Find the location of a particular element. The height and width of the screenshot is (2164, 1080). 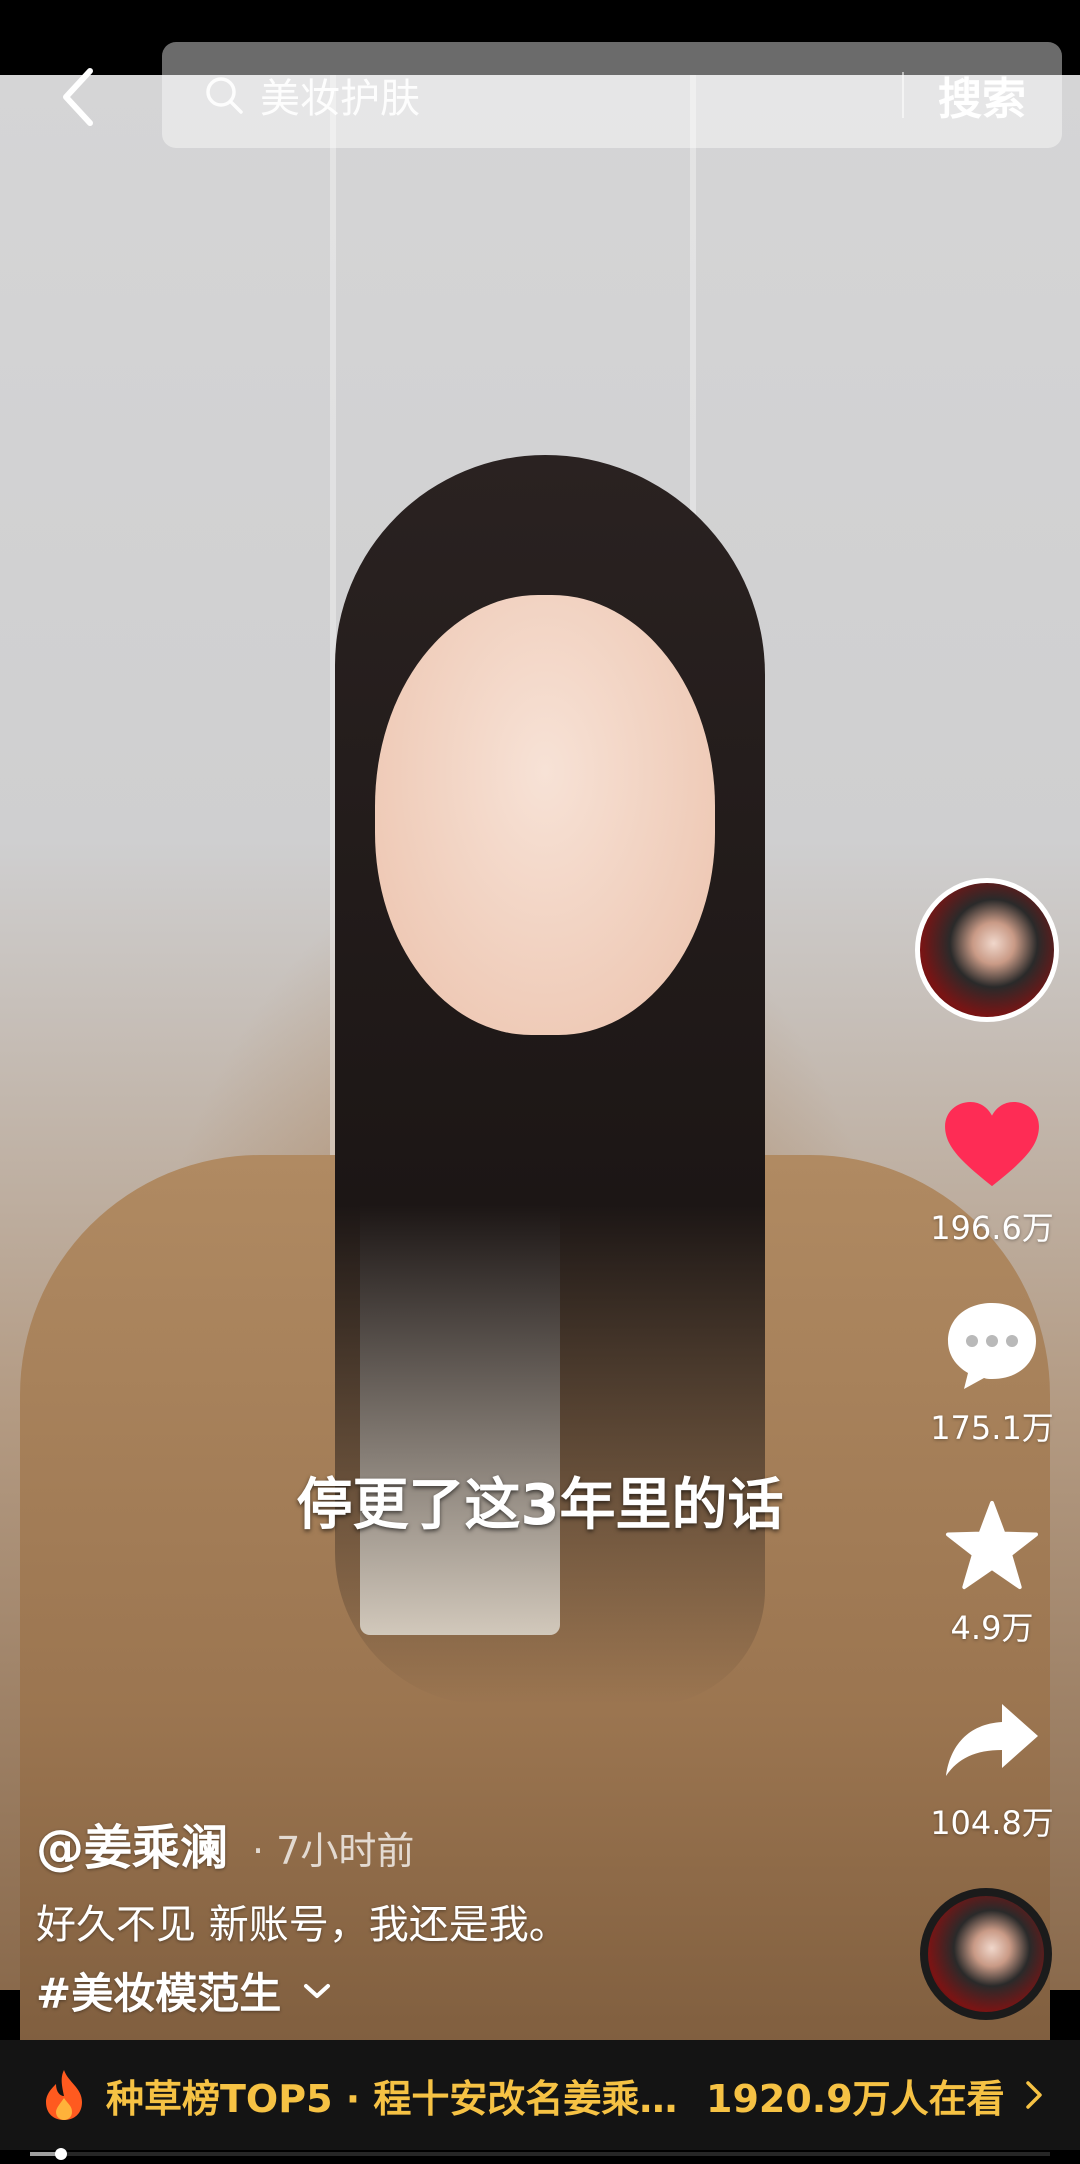

search-icon is located at coordinates (224, 95).